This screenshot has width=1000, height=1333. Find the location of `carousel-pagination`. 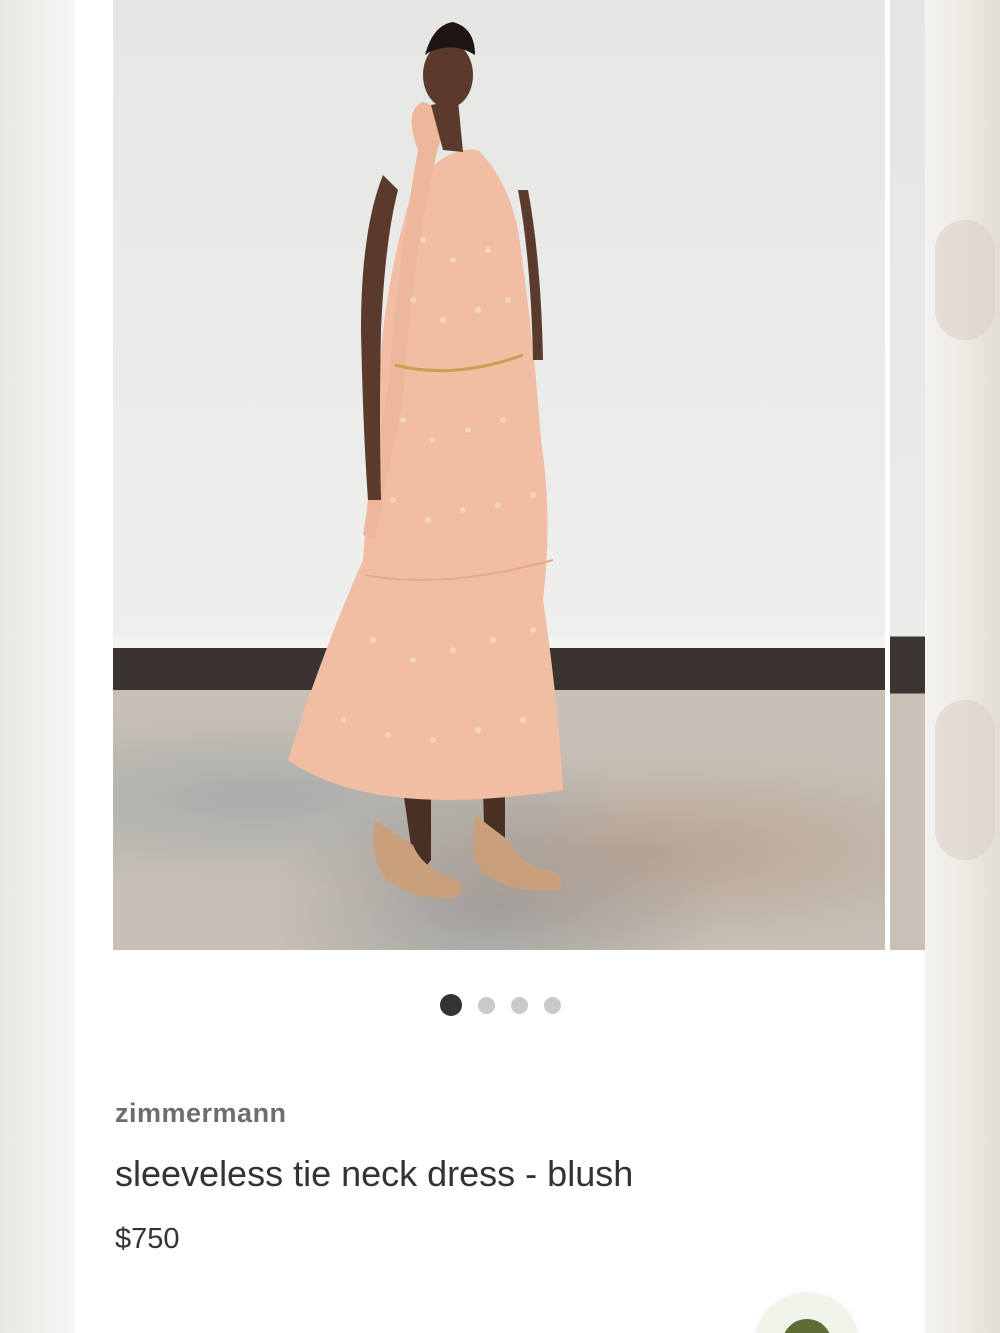

carousel-pagination is located at coordinates (500, 1005).